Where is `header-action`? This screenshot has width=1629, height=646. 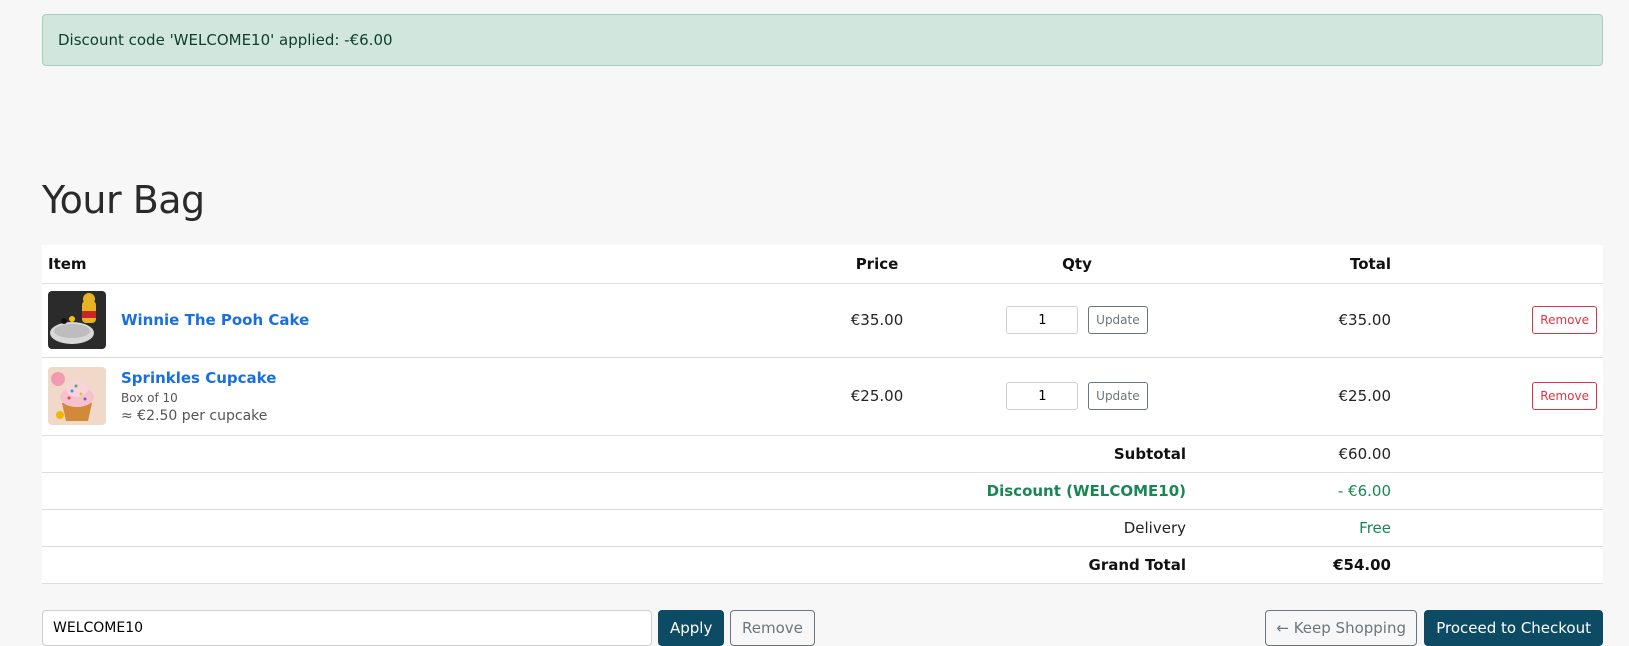 header-action is located at coordinates (1500, 264).